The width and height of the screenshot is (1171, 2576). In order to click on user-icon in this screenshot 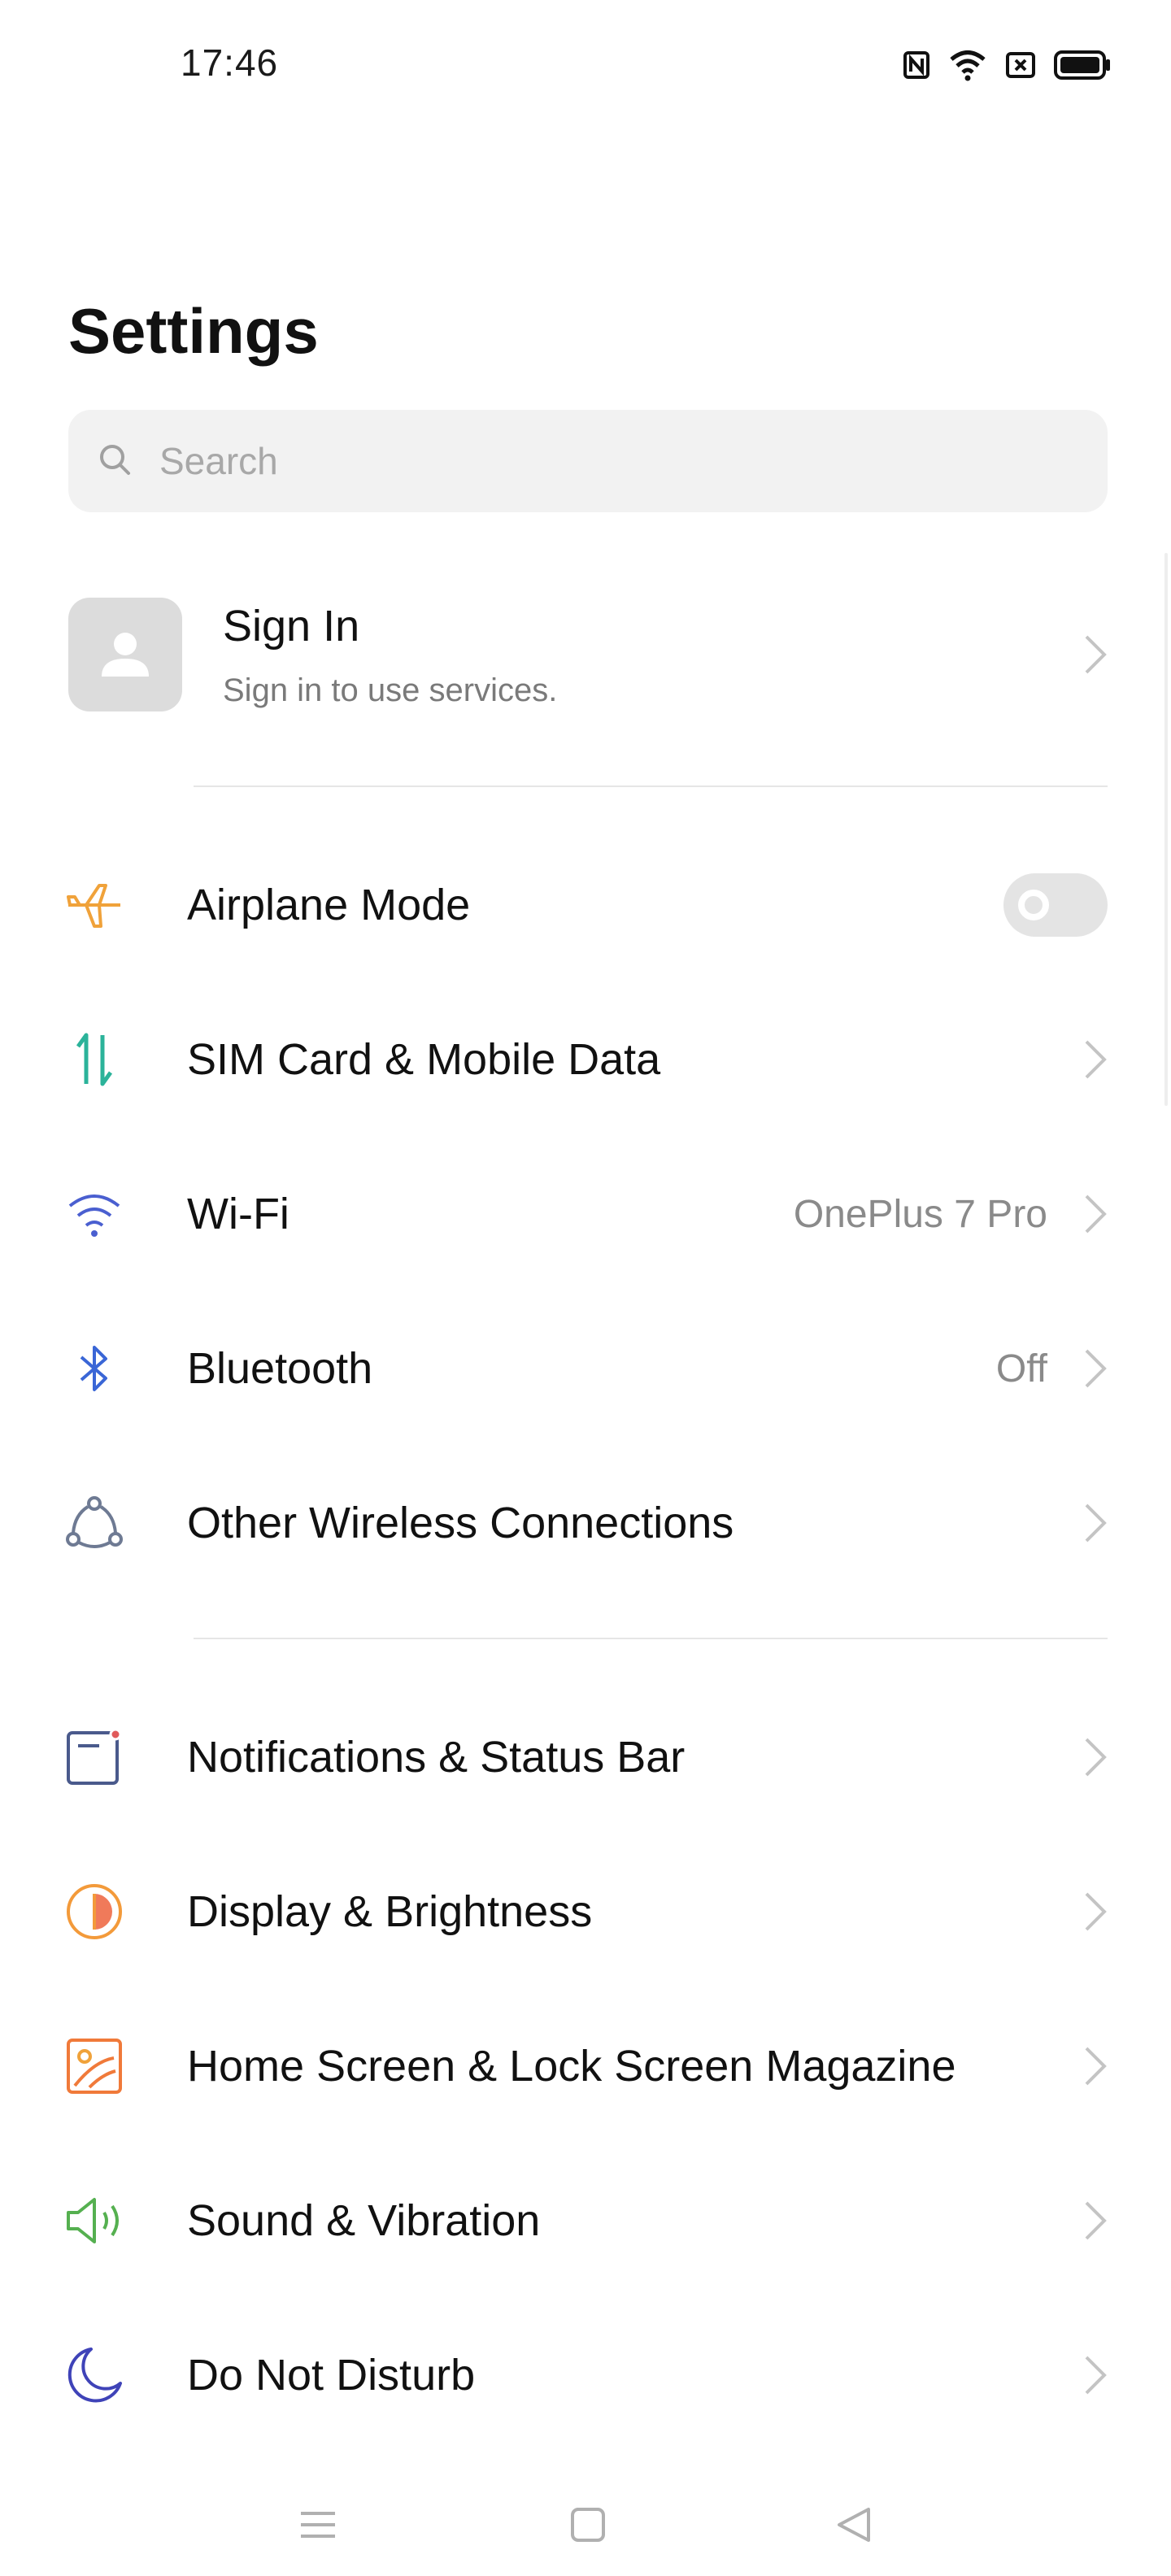, I will do `click(125, 655)`.